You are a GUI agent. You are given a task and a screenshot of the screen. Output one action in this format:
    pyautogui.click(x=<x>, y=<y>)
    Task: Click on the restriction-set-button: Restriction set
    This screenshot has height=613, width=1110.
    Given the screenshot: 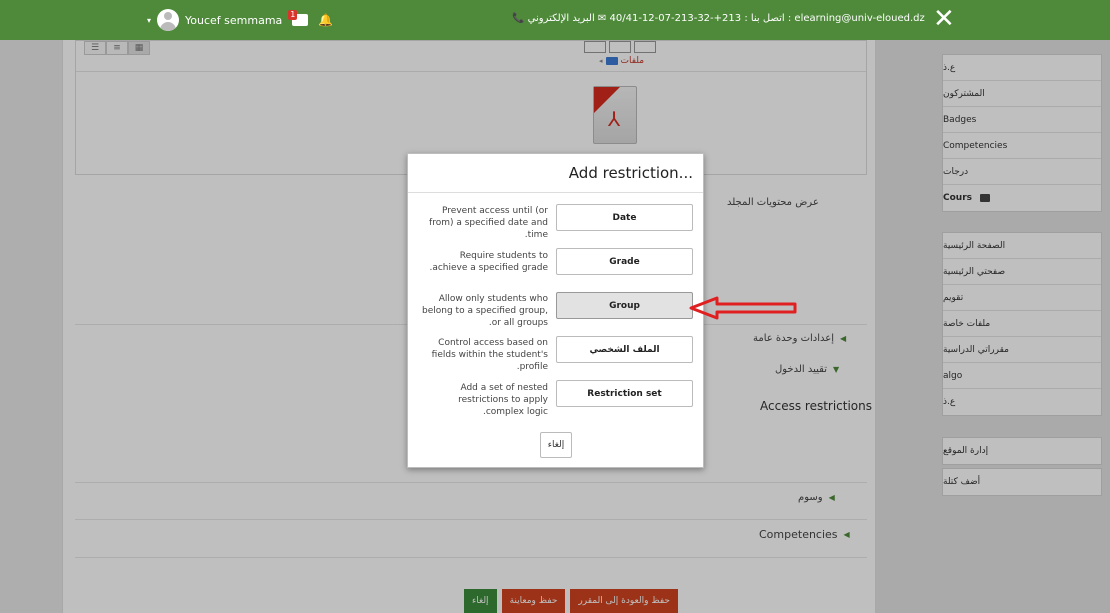 What is the action you would take?
    pyautogui.click(x=624, y=393)
    